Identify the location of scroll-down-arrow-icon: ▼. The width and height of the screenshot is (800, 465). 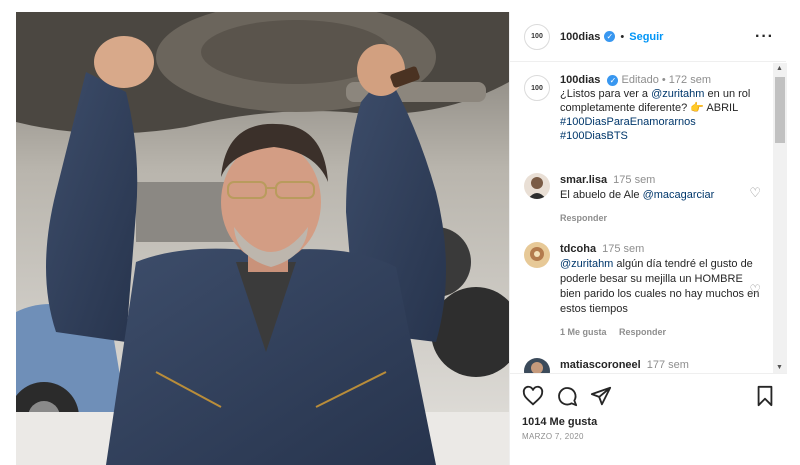
(779, 367).